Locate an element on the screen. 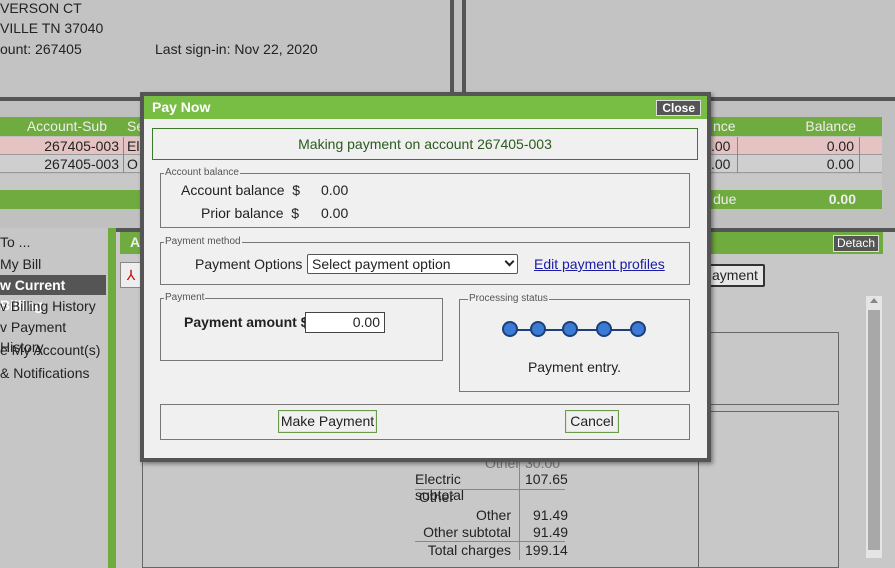 The height and width of the screenshot is (568, 895). scroll-thumb is located at coordinates (874, 430).